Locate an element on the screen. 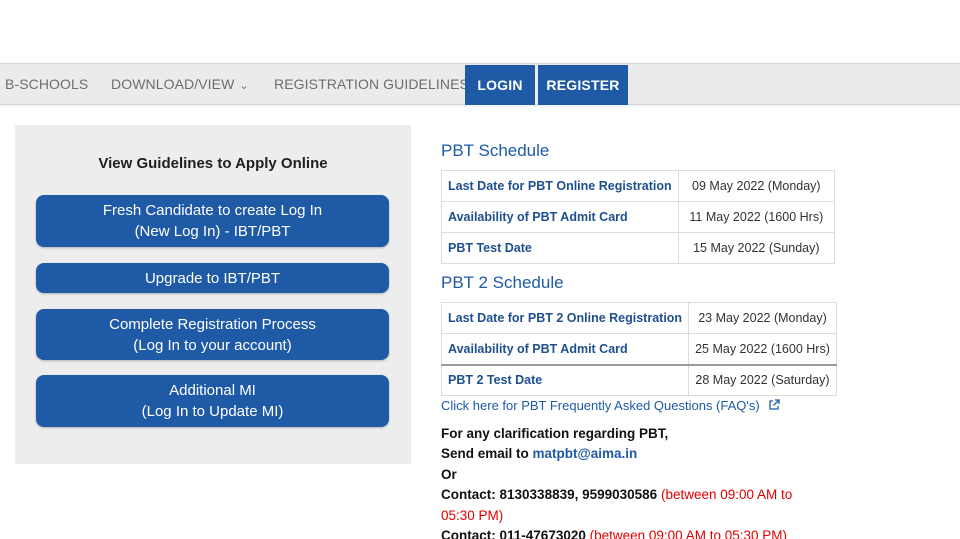  contact-numbers: 011-47673020 is located at coordinates (542, 533).